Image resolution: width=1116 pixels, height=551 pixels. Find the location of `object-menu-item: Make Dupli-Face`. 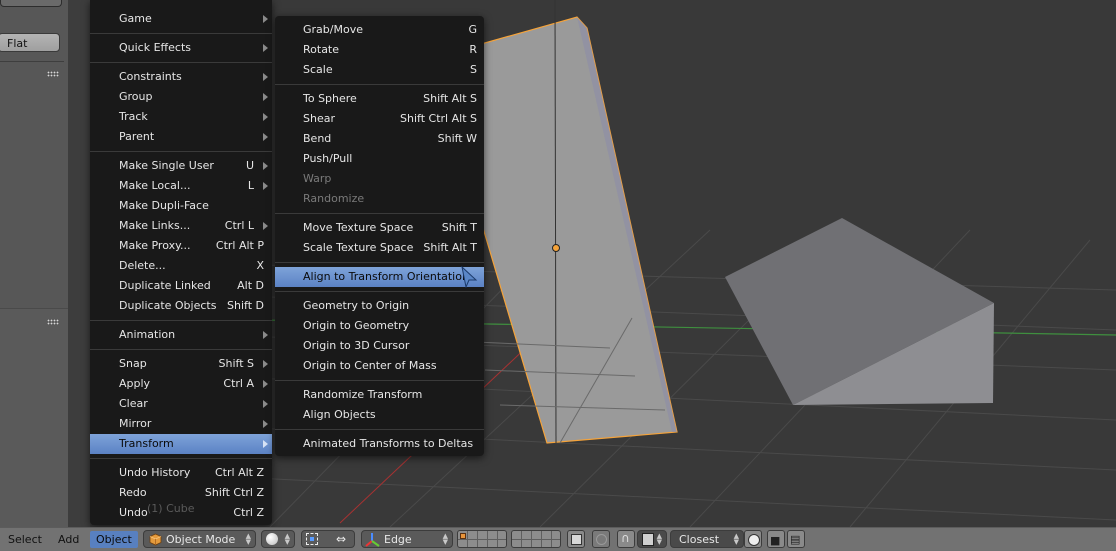

object-menu-item: Make Dupli-Face is located at coordinates (181, 206).